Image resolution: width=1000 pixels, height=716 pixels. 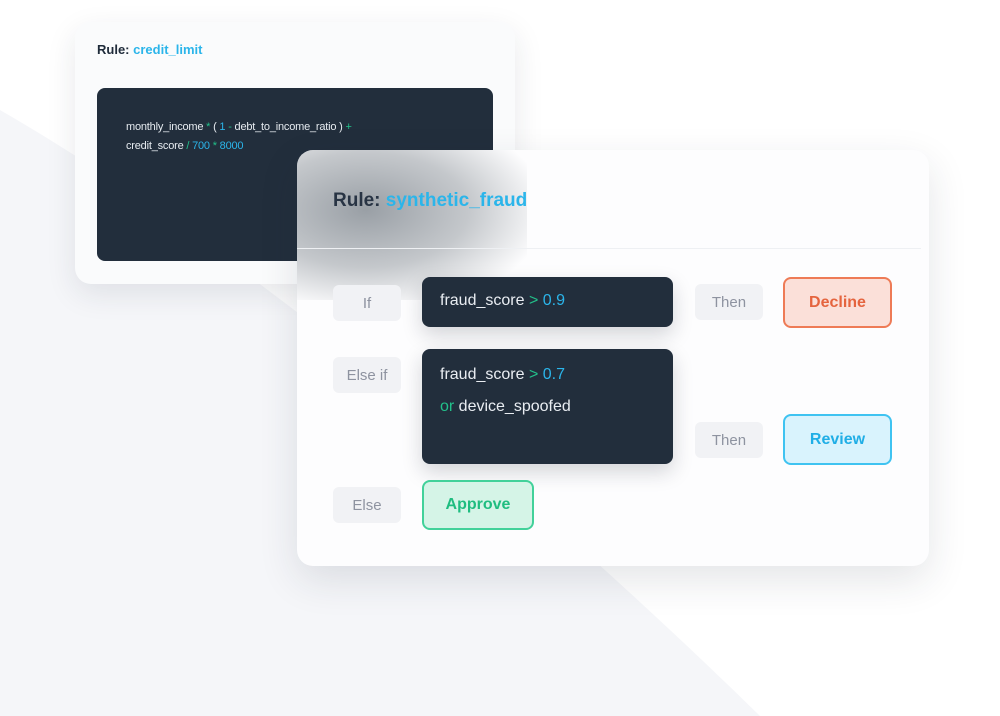 I want to click on rule-title: Rule: synthetic_fraud, so click(x=430, y=201).